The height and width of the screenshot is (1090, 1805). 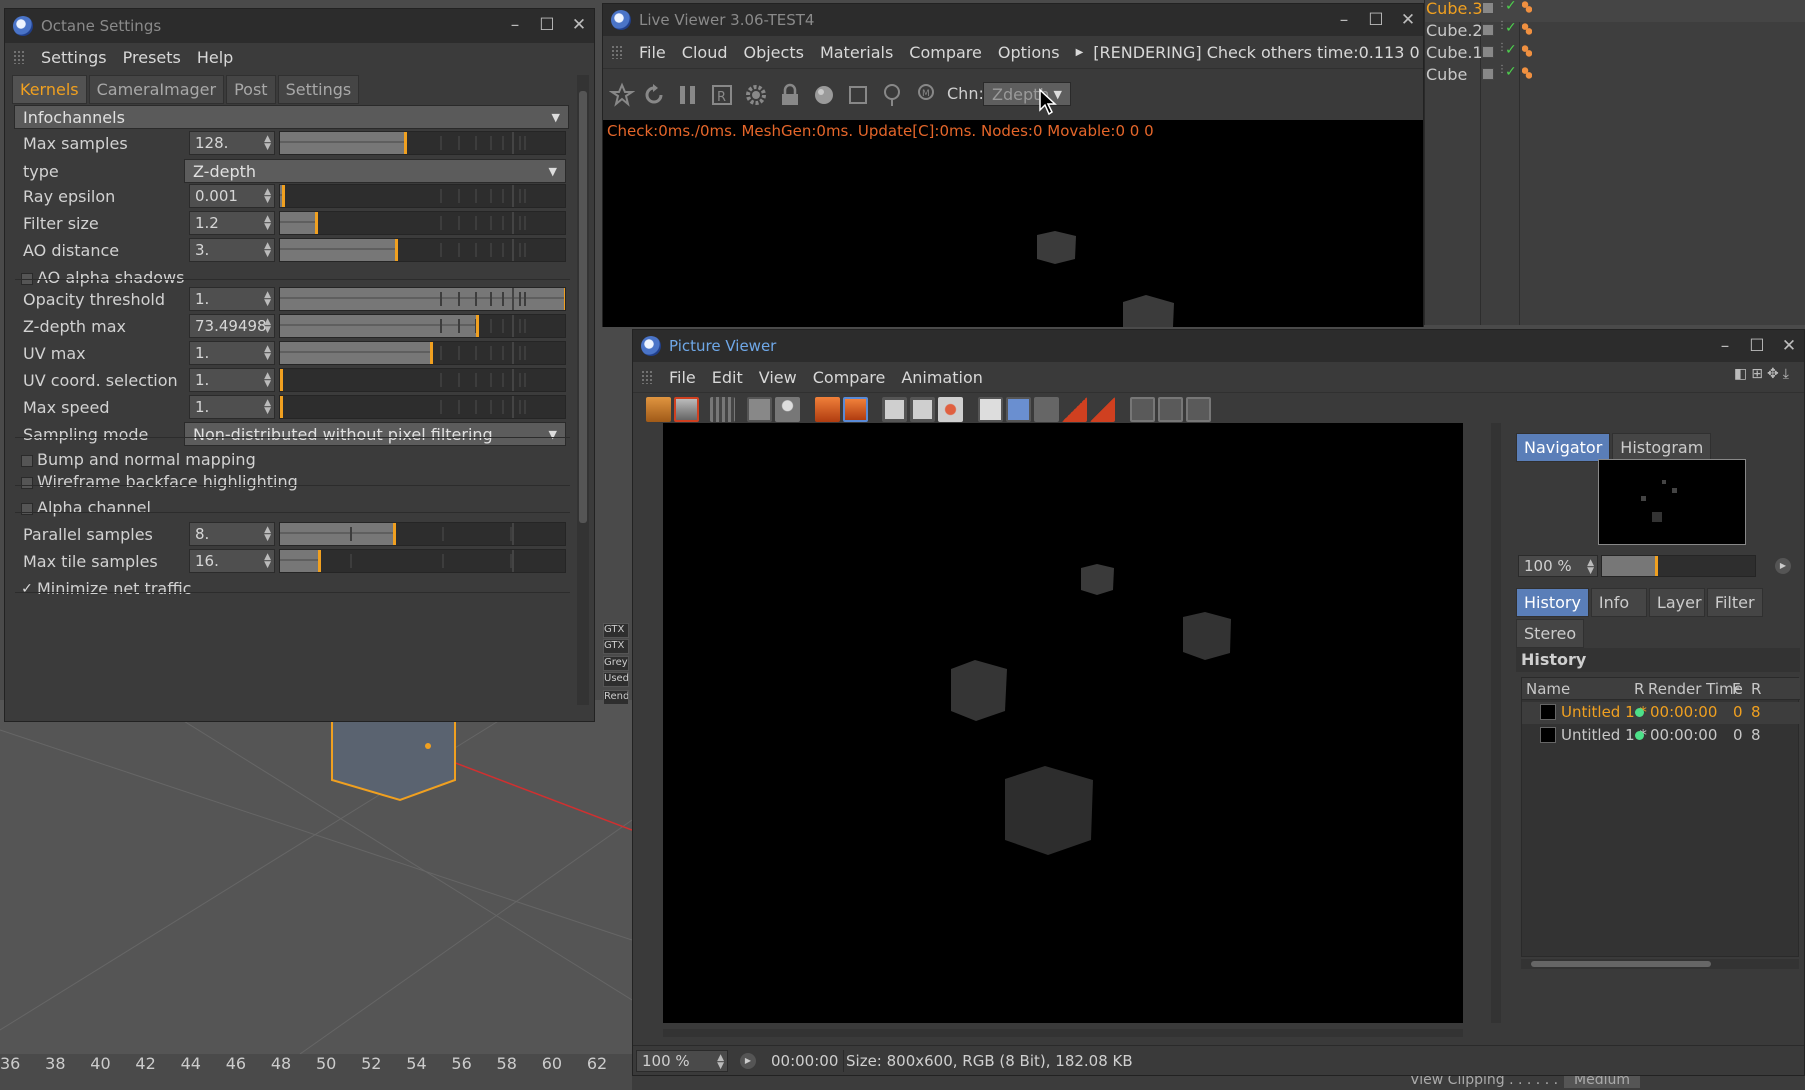 What do you see at coordinates (1018, 409) in the screenshot?
I see `ab-split-icon` at bounding box center [1018, 409].